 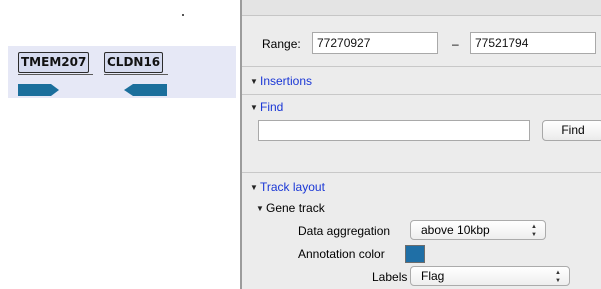 What do you see at coordinates (394, 130) in the screenshot?
I see `find-input` at bounding box center [394, 130].